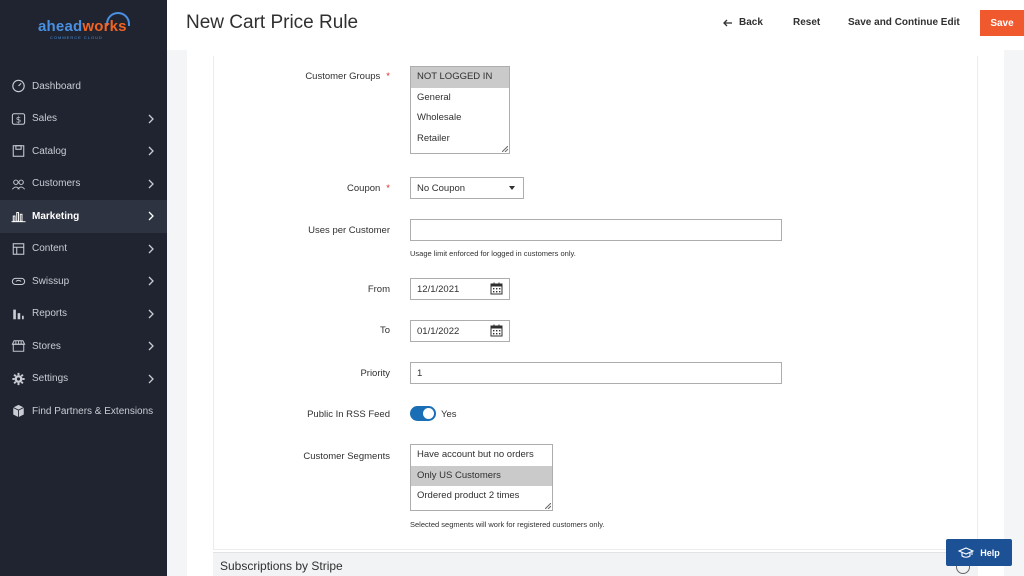 The width and height of the screenshot is (1024, 576). I want to click on sidebar-item-label: Content, so click(50, 249).